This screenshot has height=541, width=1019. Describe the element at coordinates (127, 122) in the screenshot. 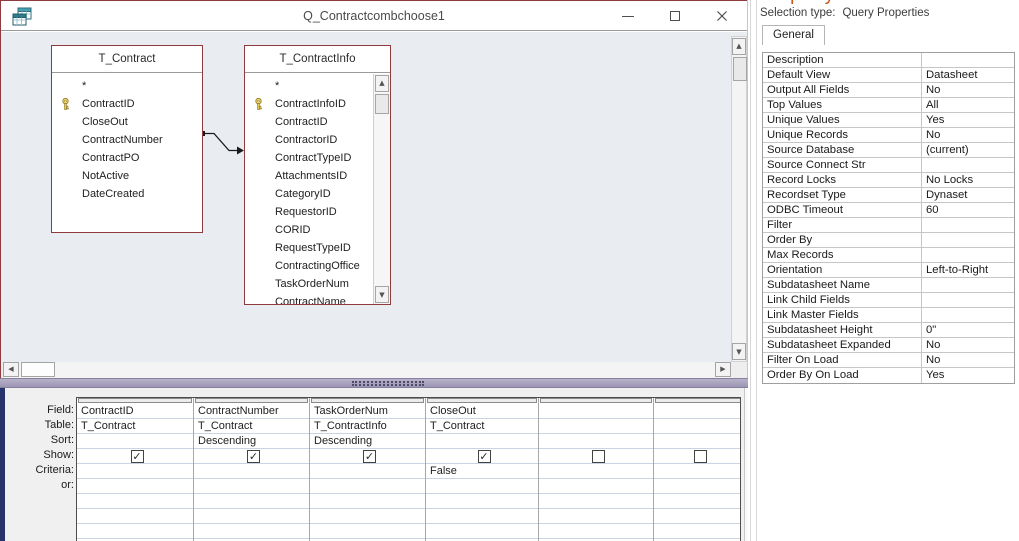

I see `table-field: CloseOut` at that location.